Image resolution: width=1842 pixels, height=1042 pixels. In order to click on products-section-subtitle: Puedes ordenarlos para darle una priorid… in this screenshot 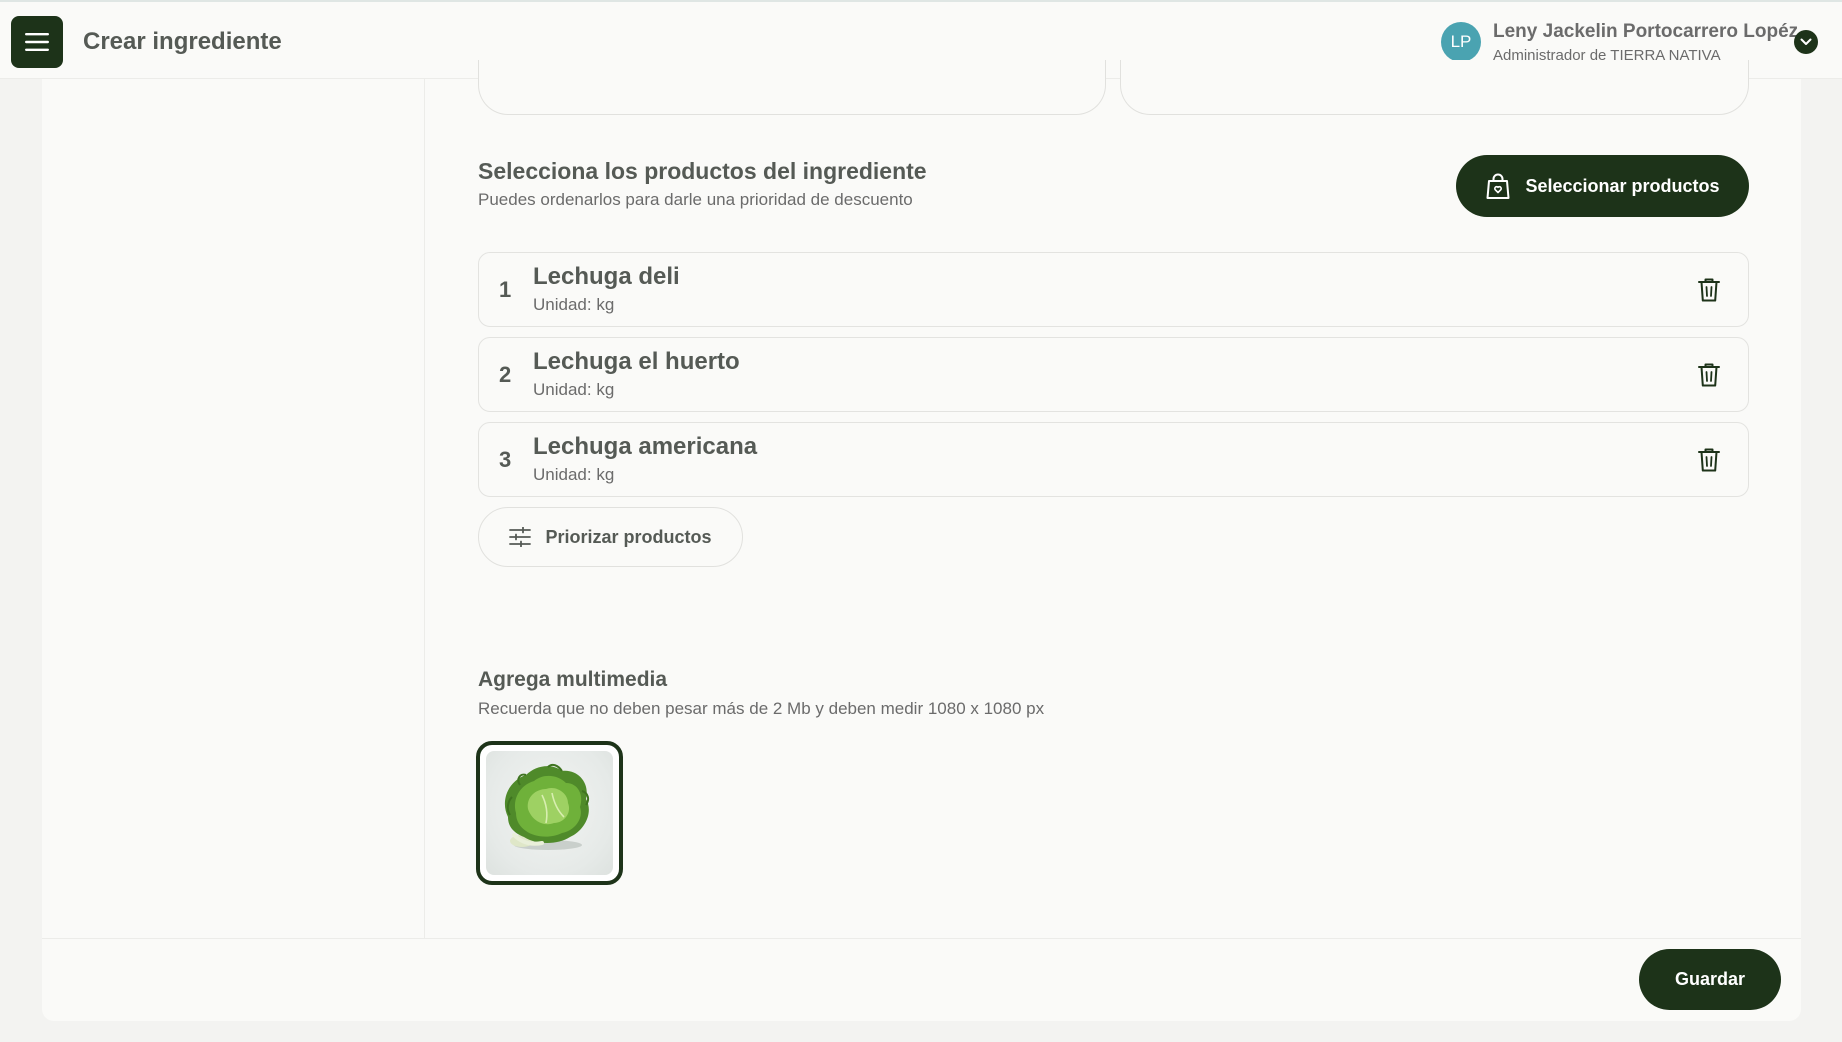, I will do `click(695, 199)`.